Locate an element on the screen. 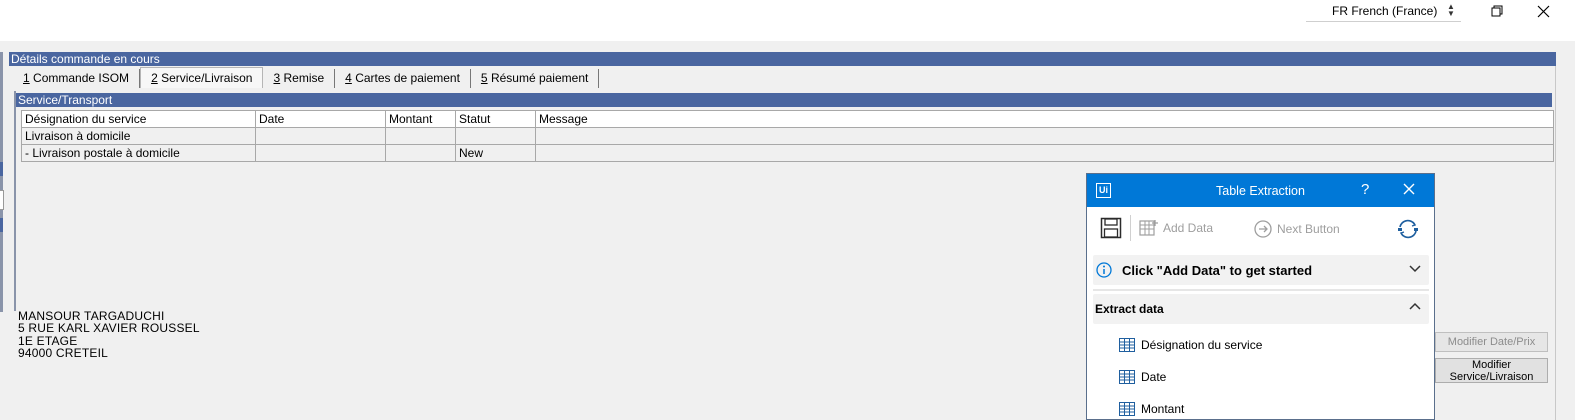  uipath-logo-icon: Ui is located at coordinates (1103, 190).